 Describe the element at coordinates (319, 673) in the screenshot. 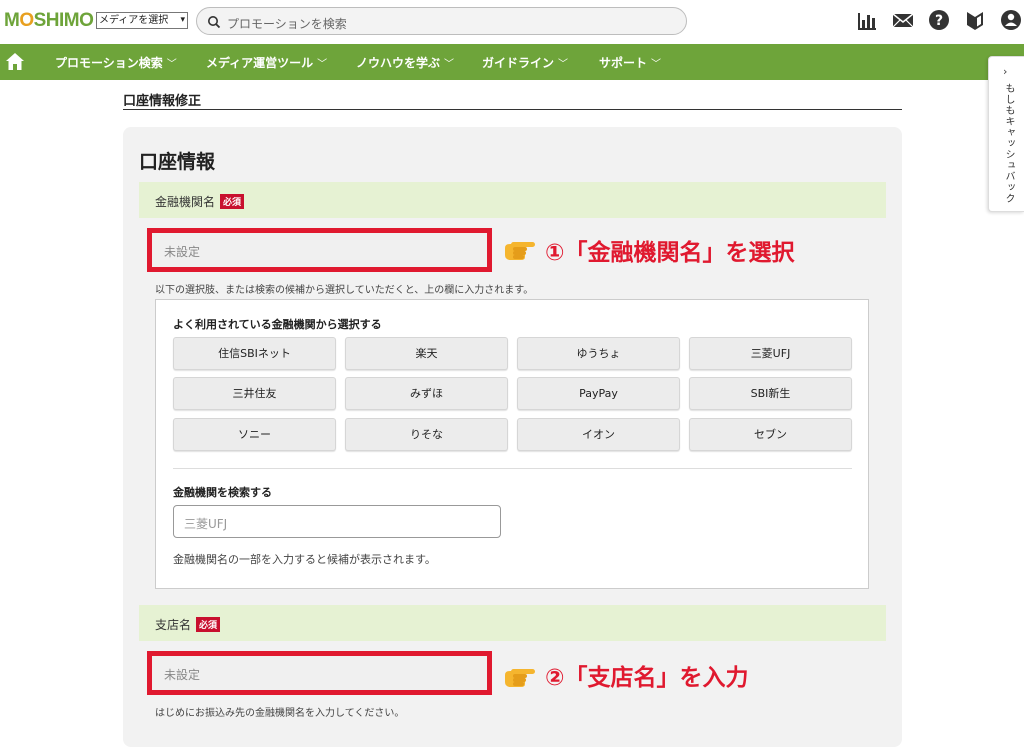

I see `branch-name-field: 未設定` at that location.